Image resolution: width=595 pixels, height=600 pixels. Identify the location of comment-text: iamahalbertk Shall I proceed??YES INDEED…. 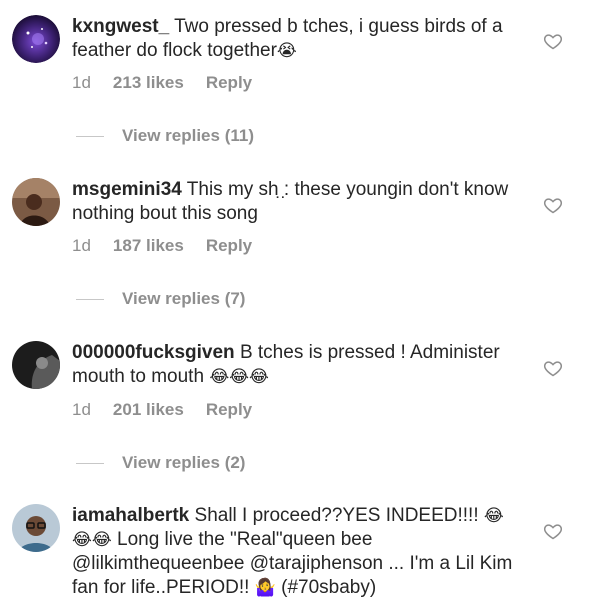
(294, 552).